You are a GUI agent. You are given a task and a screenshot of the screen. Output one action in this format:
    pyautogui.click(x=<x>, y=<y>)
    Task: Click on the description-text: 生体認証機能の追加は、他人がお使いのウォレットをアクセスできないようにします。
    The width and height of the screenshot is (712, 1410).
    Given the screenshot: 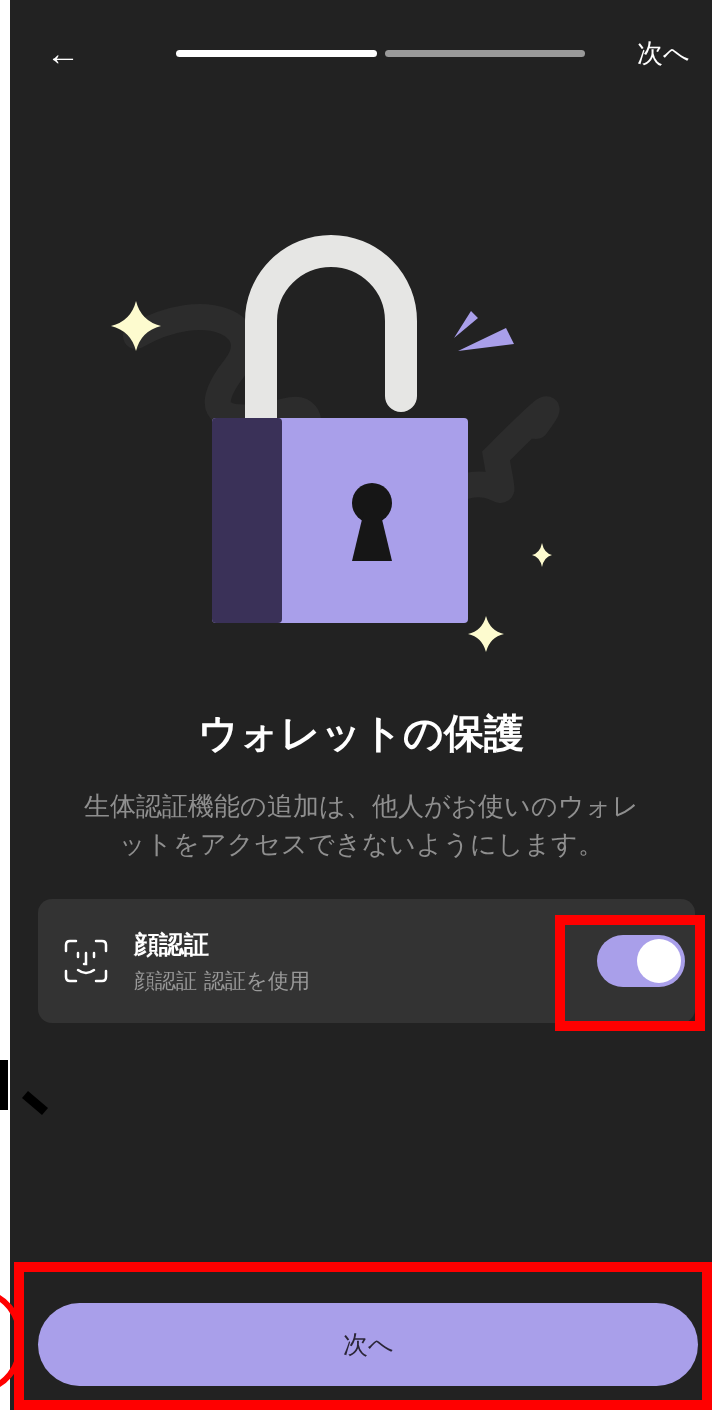 What is the action you would take?
    pyautogui.click(x=361, y=825)
    